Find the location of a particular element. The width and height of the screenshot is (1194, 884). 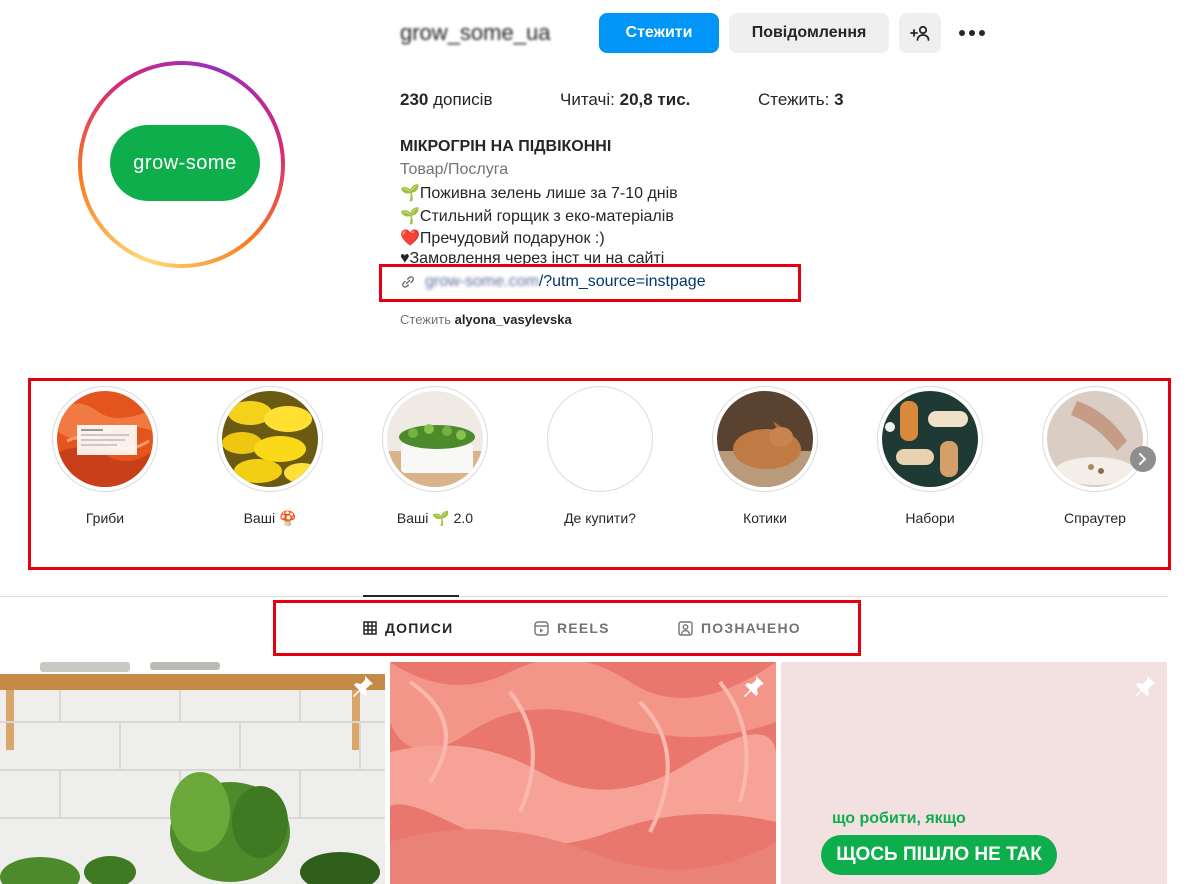

highlight-cover-sets is located at coordinates (930, 439).